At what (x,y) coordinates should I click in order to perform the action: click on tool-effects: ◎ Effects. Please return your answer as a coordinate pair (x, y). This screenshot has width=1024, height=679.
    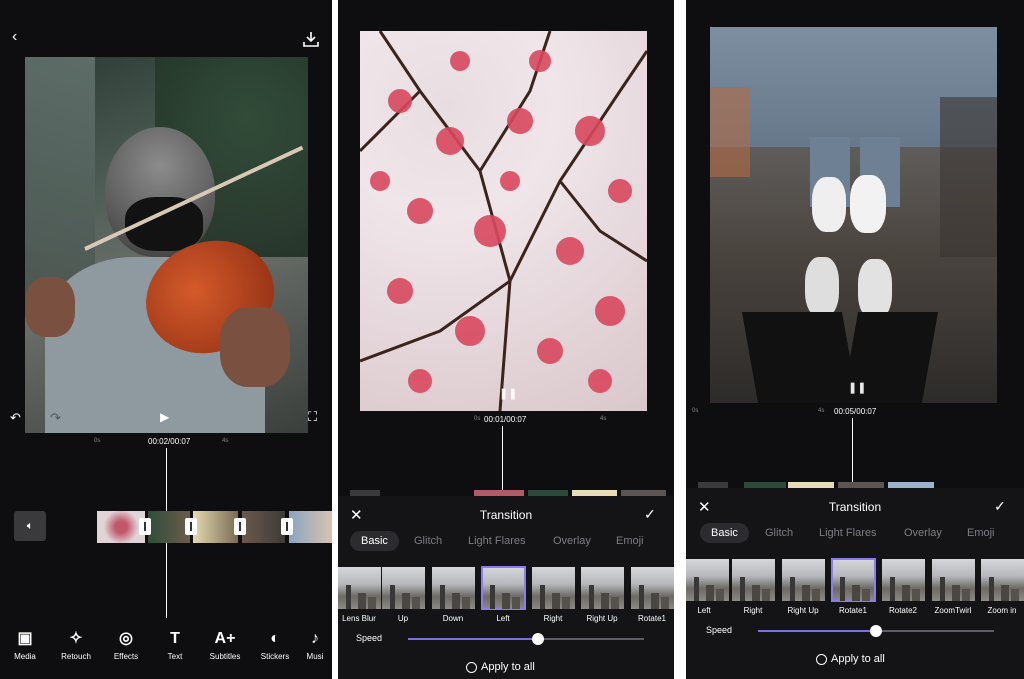
    Looking at the image, I should click on (126, 644).